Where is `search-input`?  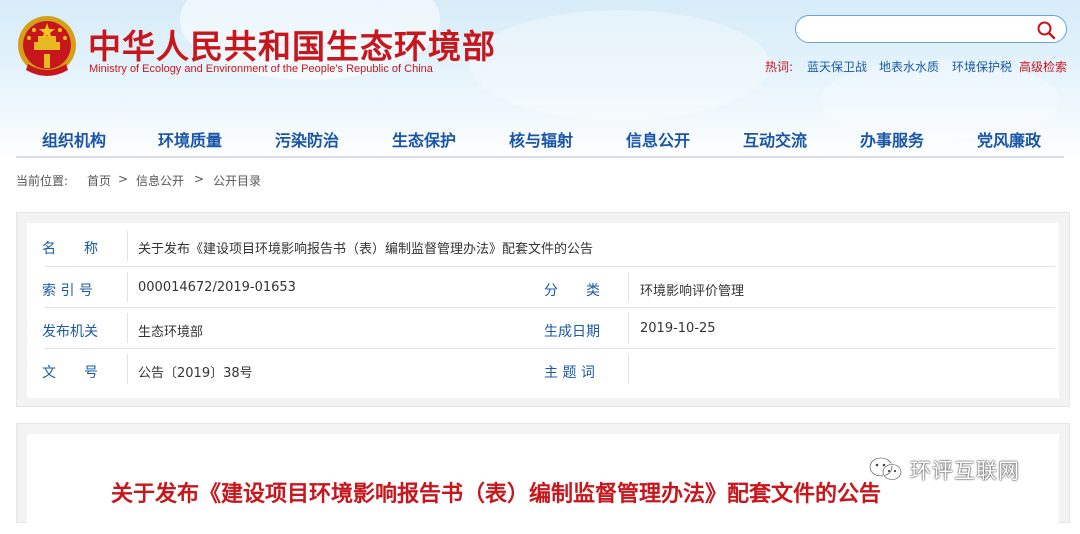
search-input is located at coordinates (917, 30).